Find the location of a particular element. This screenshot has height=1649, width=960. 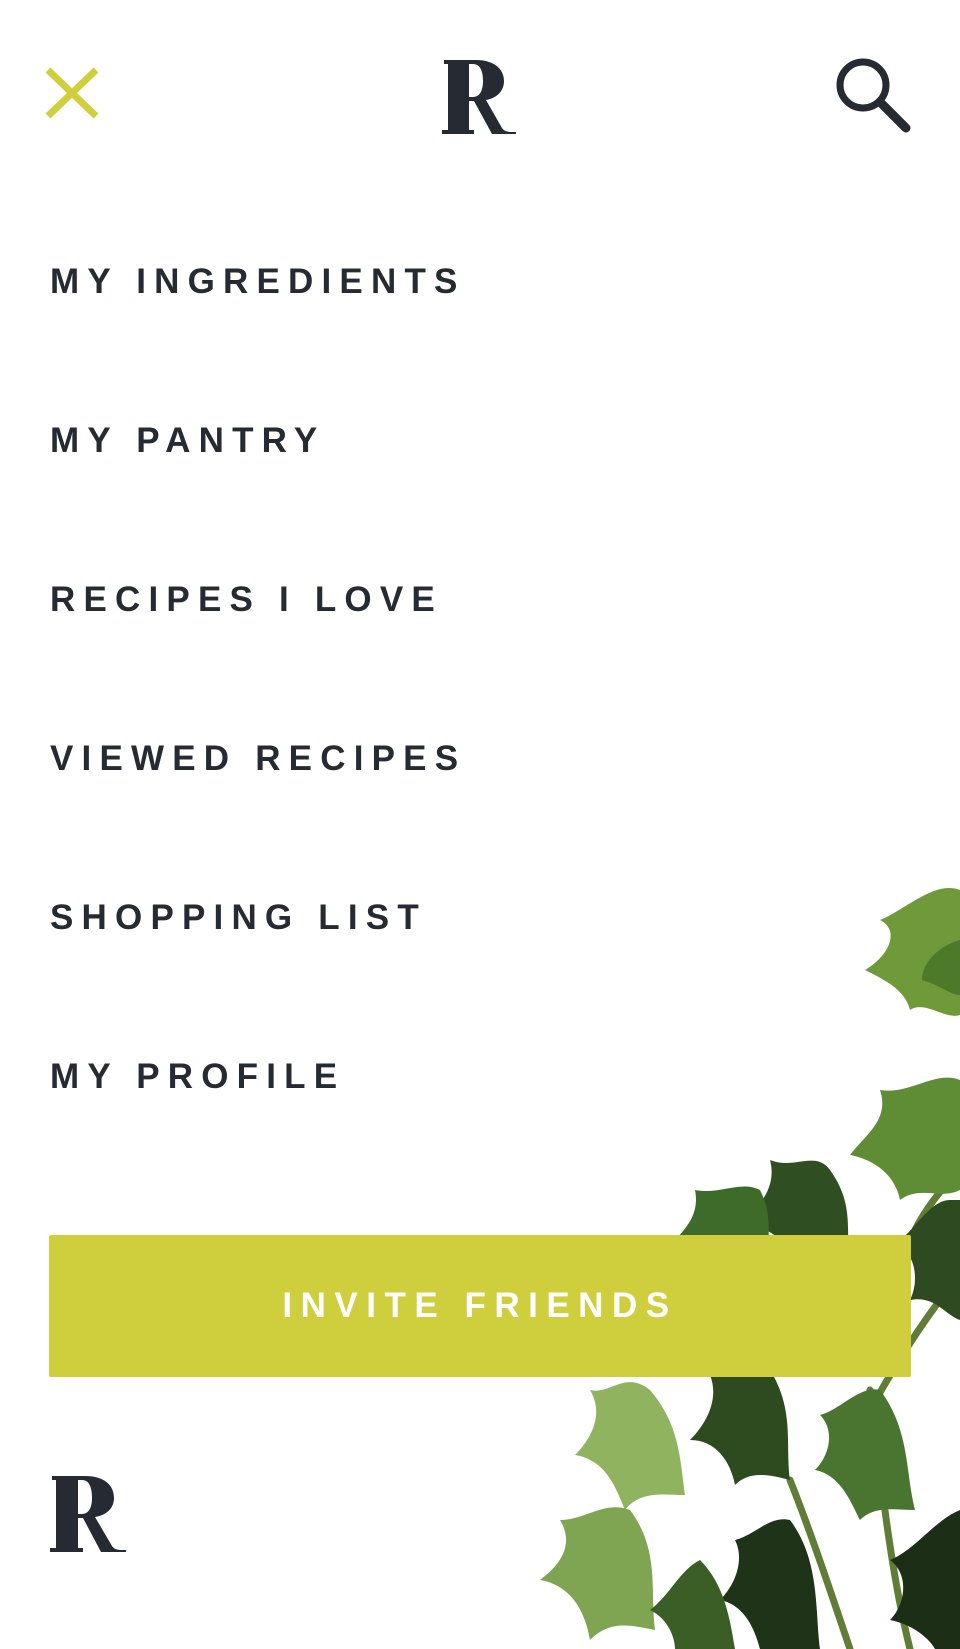

menu-link-viewed-recipes: VIEWED RECIPES is located at coordinates (258, 759).